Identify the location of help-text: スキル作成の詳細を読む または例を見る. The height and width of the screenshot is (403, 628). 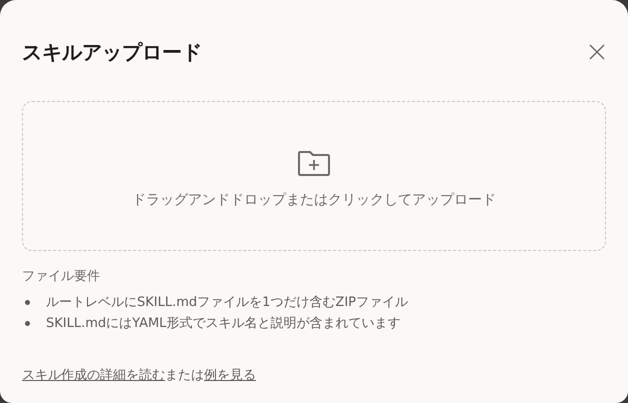
(139, 375).